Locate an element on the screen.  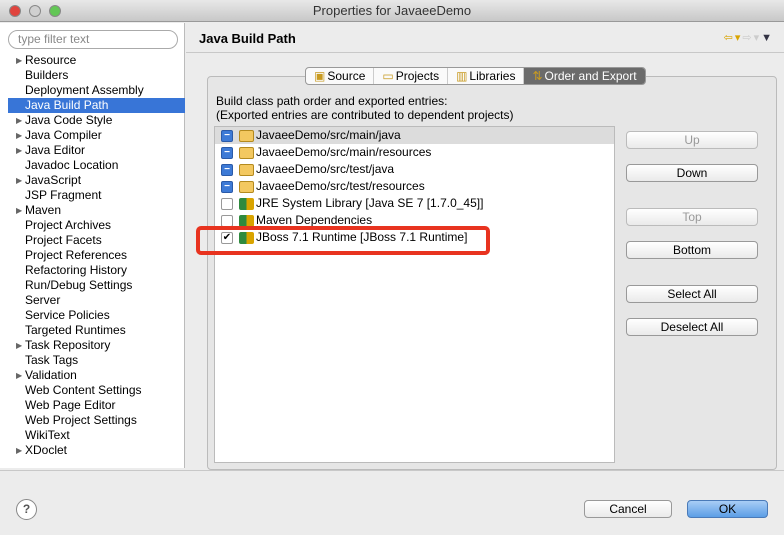
top-button: Top is located at coordinates (692, 217).